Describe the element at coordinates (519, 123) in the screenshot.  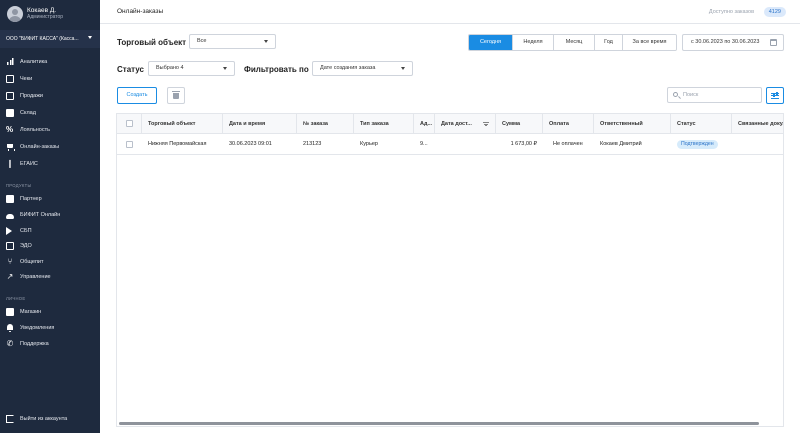
I see `column-header: Сумма` at that location.